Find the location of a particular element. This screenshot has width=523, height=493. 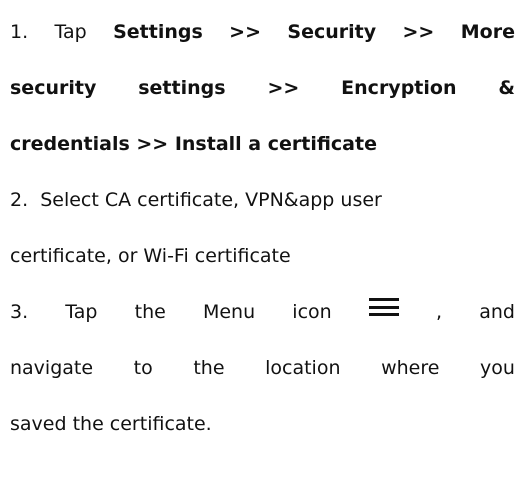

step2-text2: certificate, or Wi-Fi certificate is located at coordinates (150, 256).